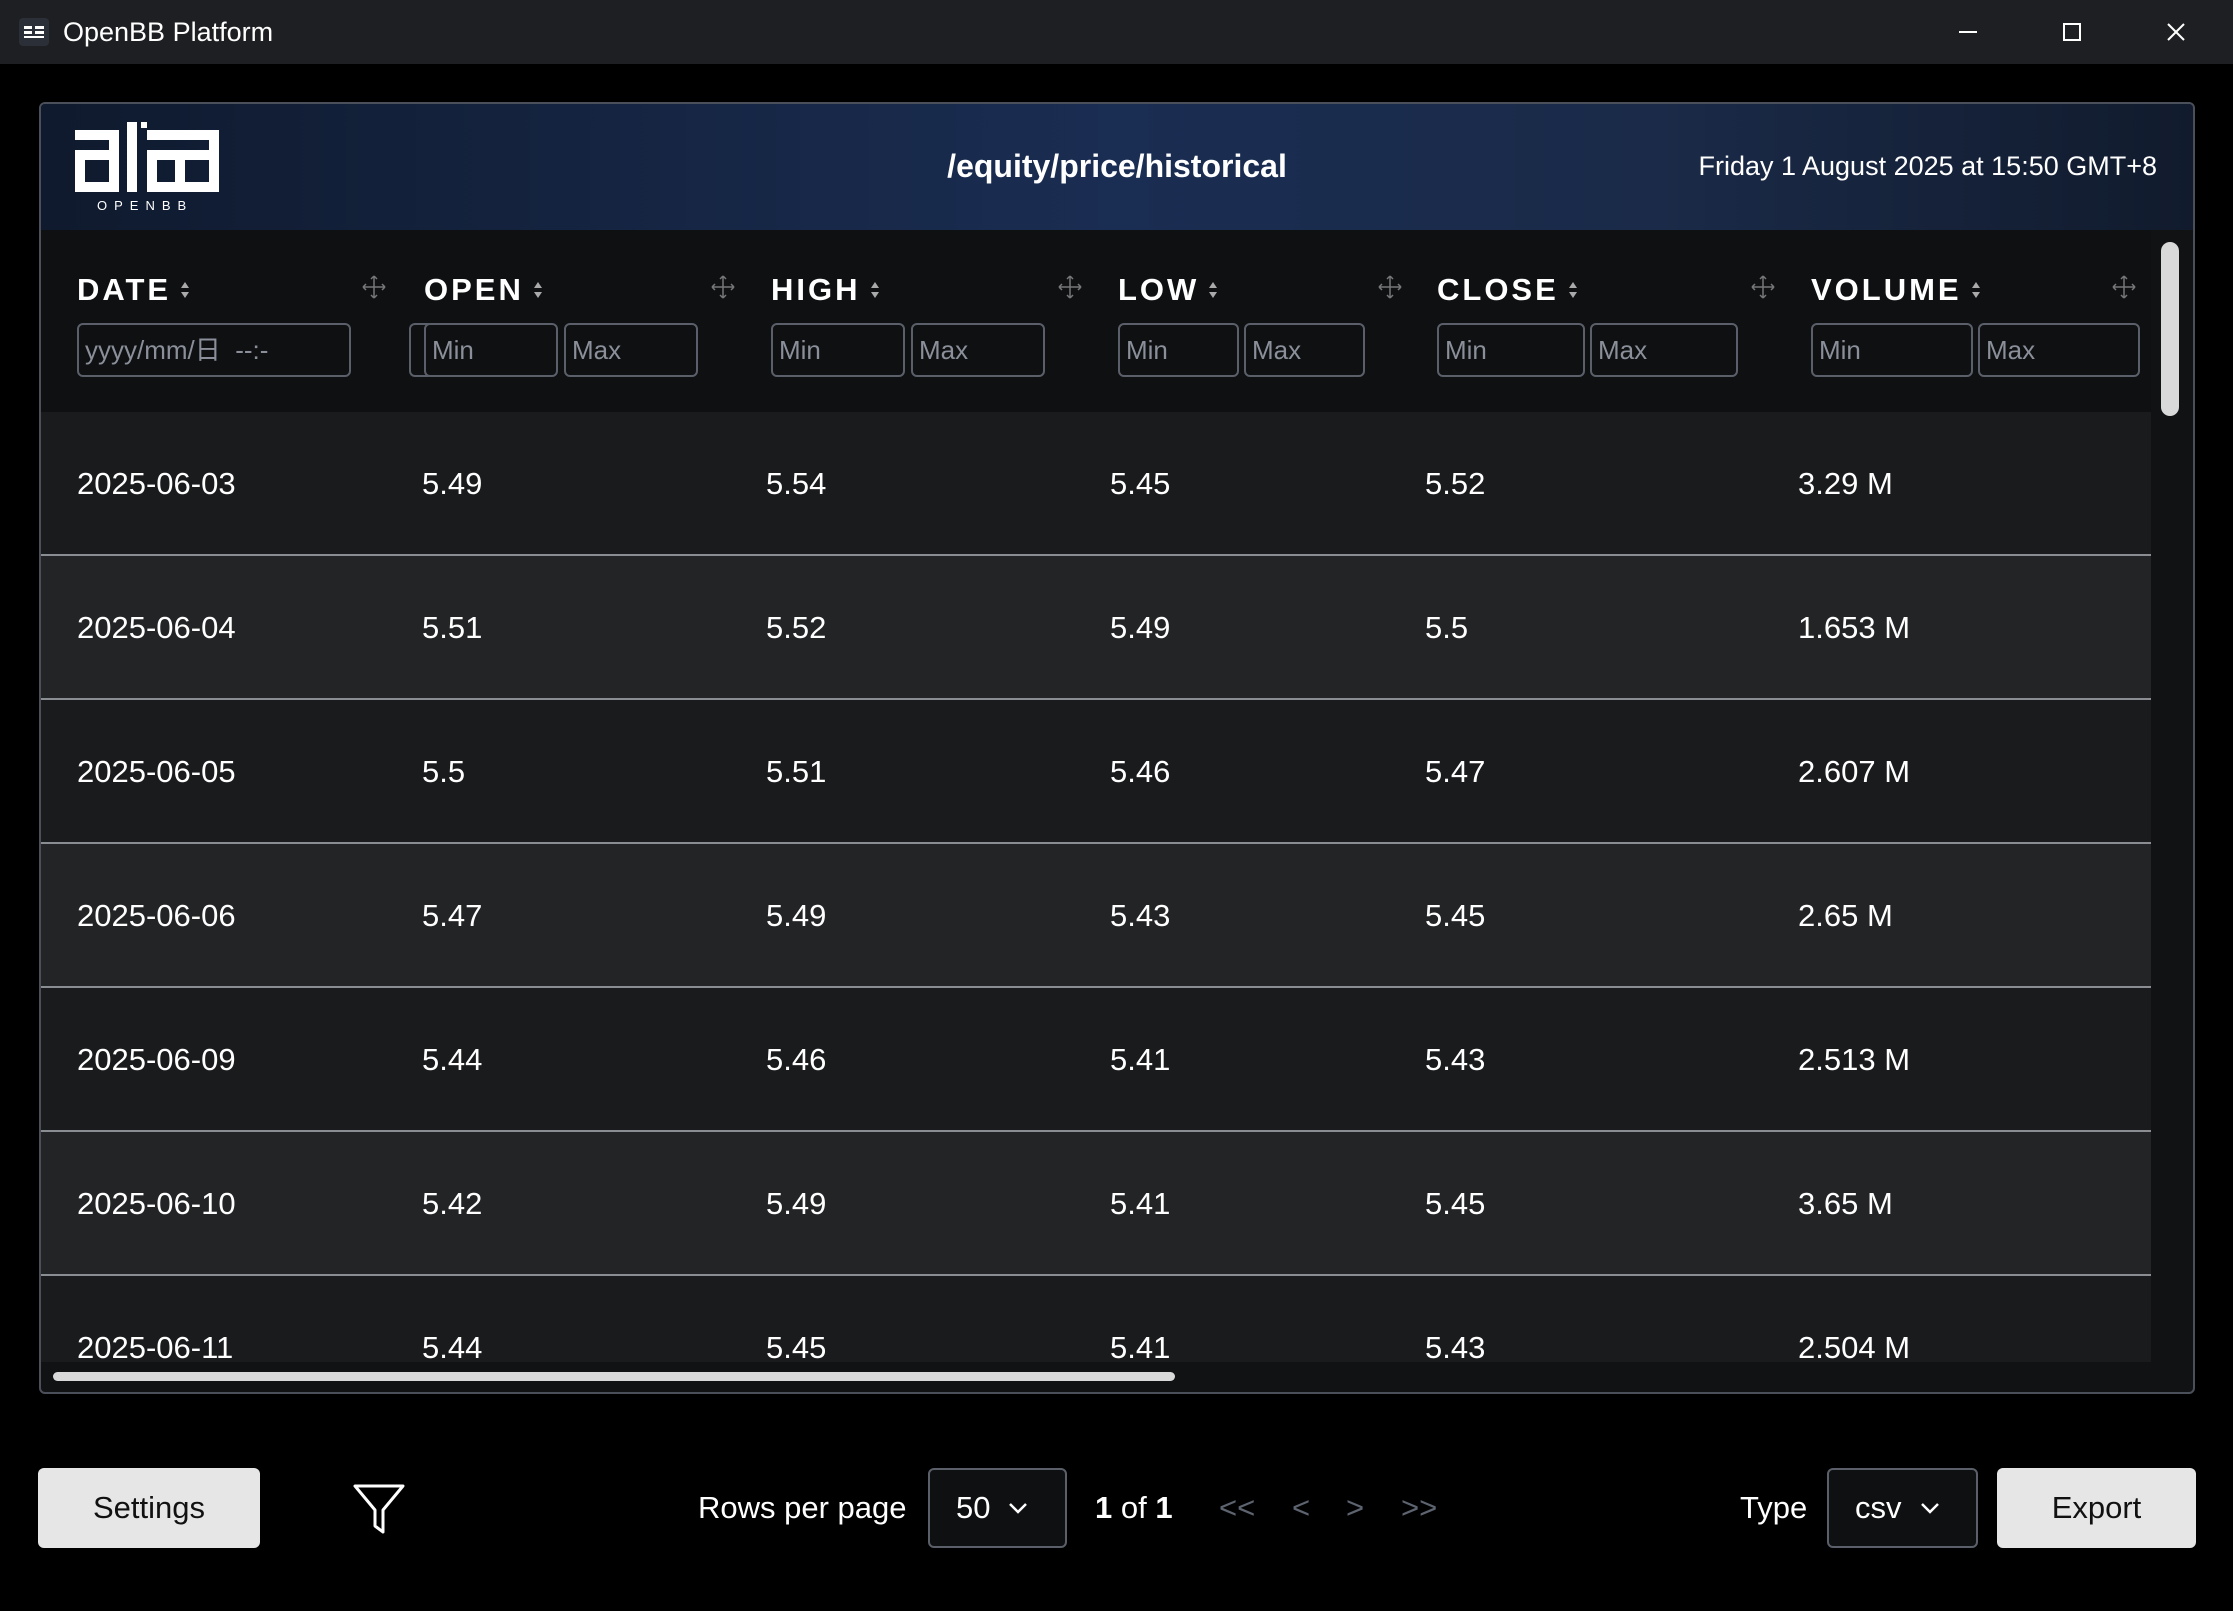  Describe the element at coordinates (1968, 32) in the screenshot. I see `minimize-button` at that location.